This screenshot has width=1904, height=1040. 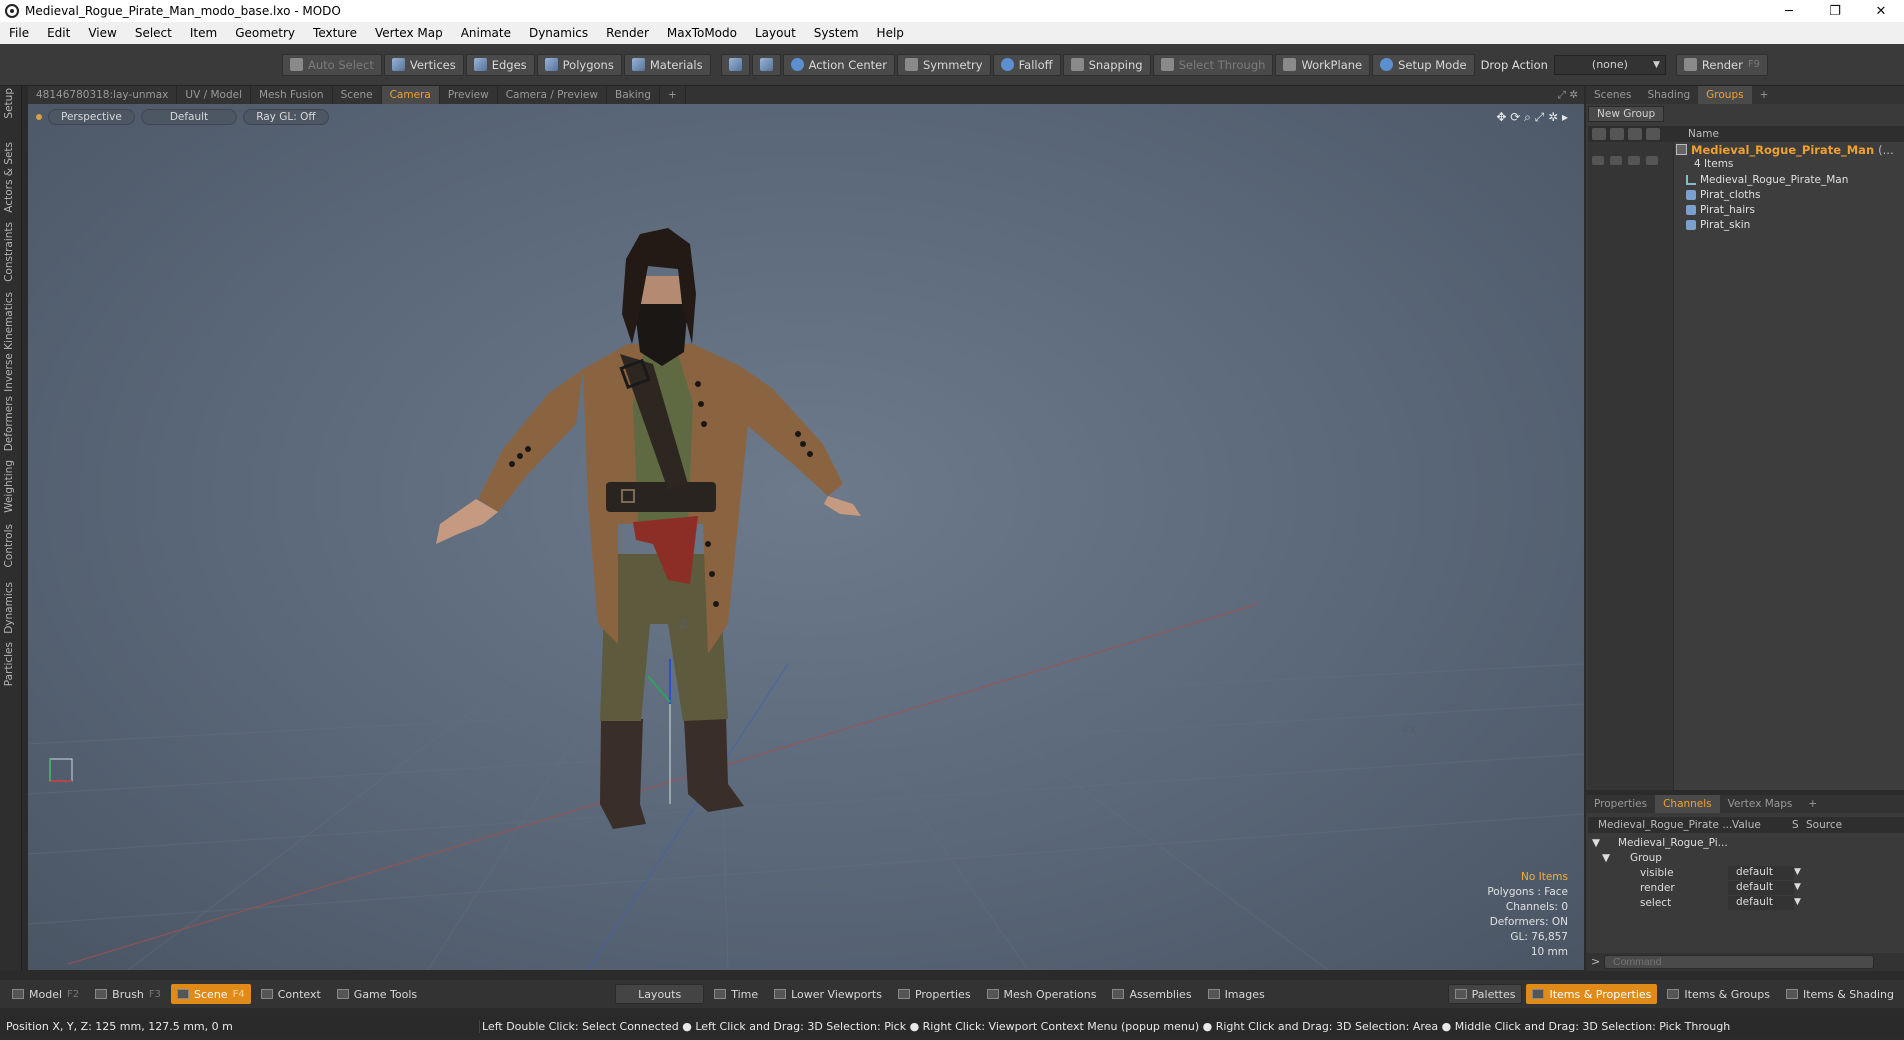 What do you see at coordinates (103, 95) in the screenshot?
I see `tab-layout-unmax: 48146780318:lay-unmax` at bounding box center [103, 95].